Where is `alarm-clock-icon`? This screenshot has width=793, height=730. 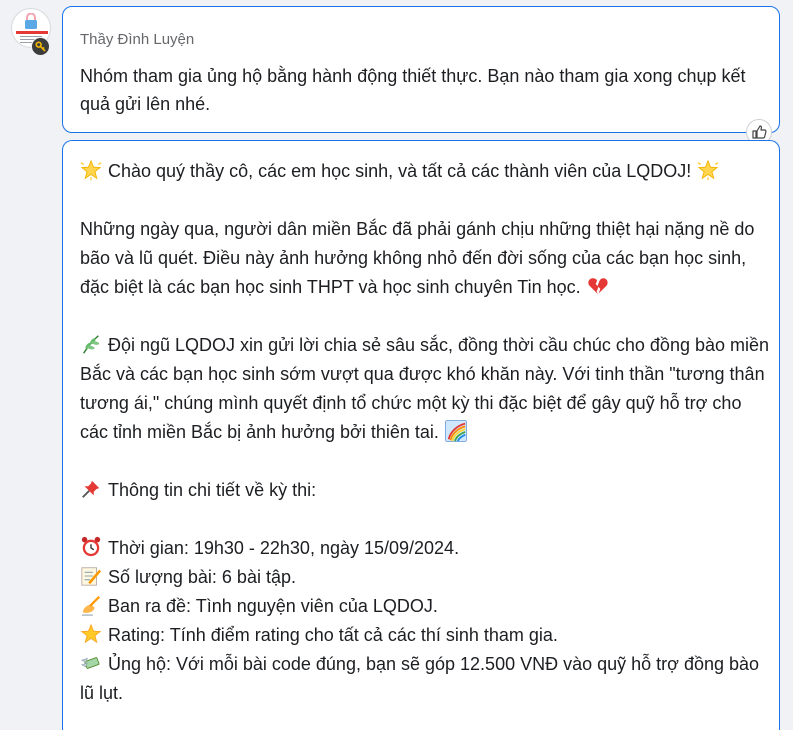
alarm-clock-icon is located at coordinates (91, 546).